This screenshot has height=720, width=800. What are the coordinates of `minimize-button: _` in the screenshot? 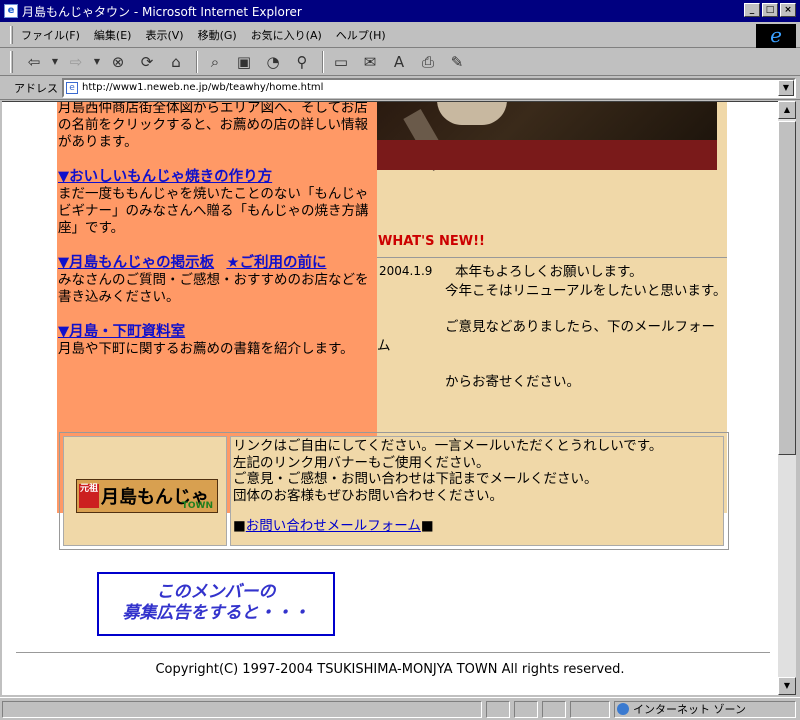 It's located at (752, 10).